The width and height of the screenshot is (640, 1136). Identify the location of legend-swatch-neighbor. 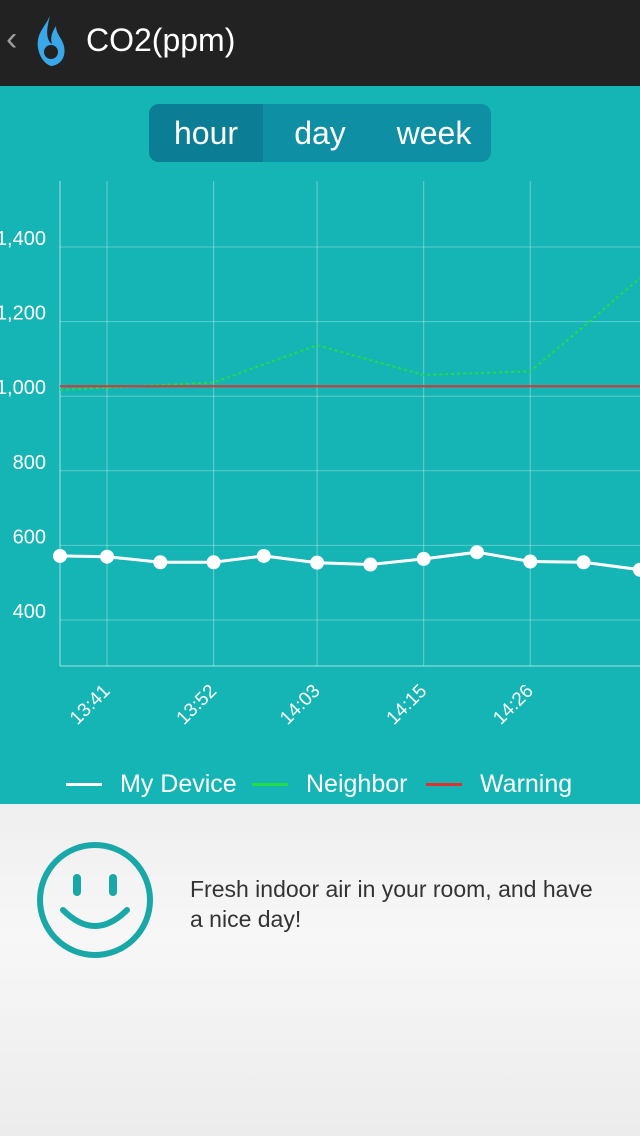
(270, 784).